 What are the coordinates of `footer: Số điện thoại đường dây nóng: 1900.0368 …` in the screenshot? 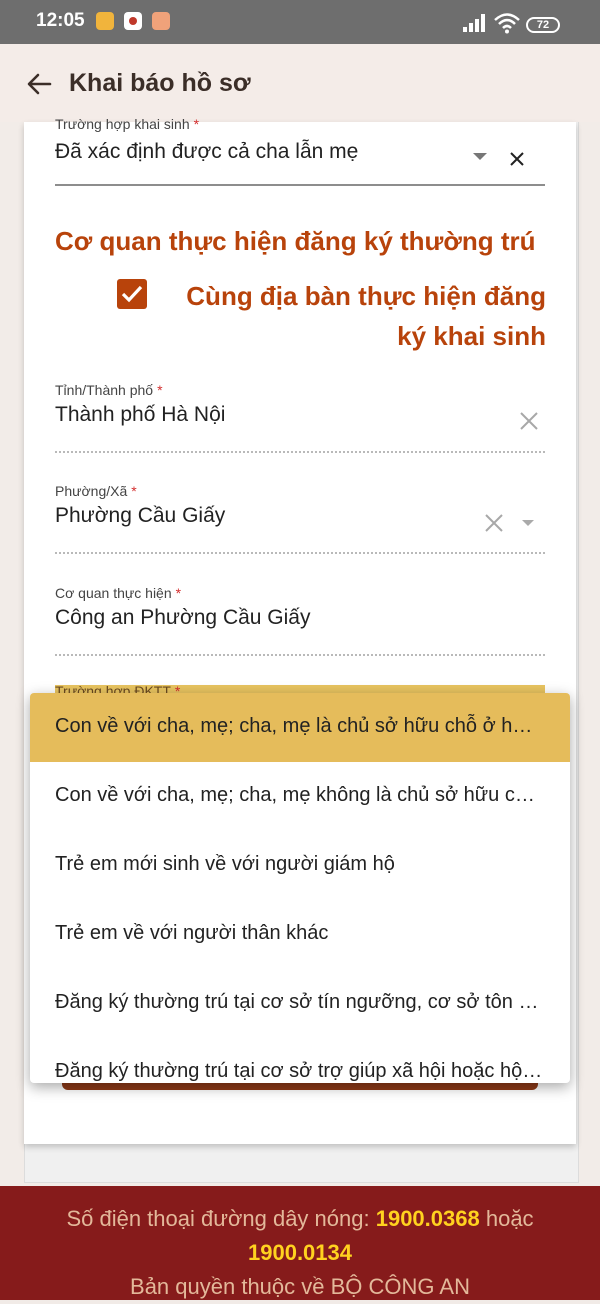 It's located at (300, 1243).